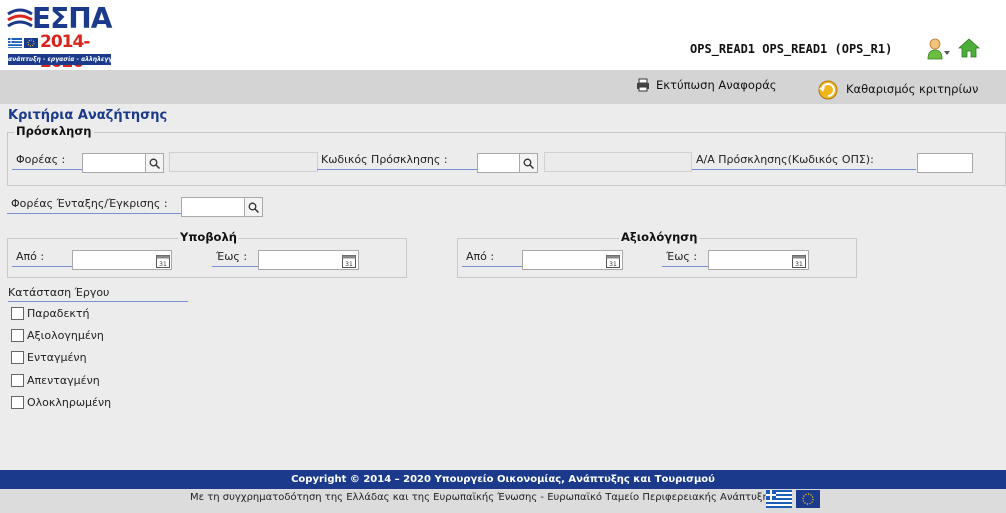 Image resolution: width=1006 pixels, height=513 pixels. Describe the element at coordinates (88, 115) in the screenshot. I see `page-title: Κριτήρια Αναζήτησης` at that location.